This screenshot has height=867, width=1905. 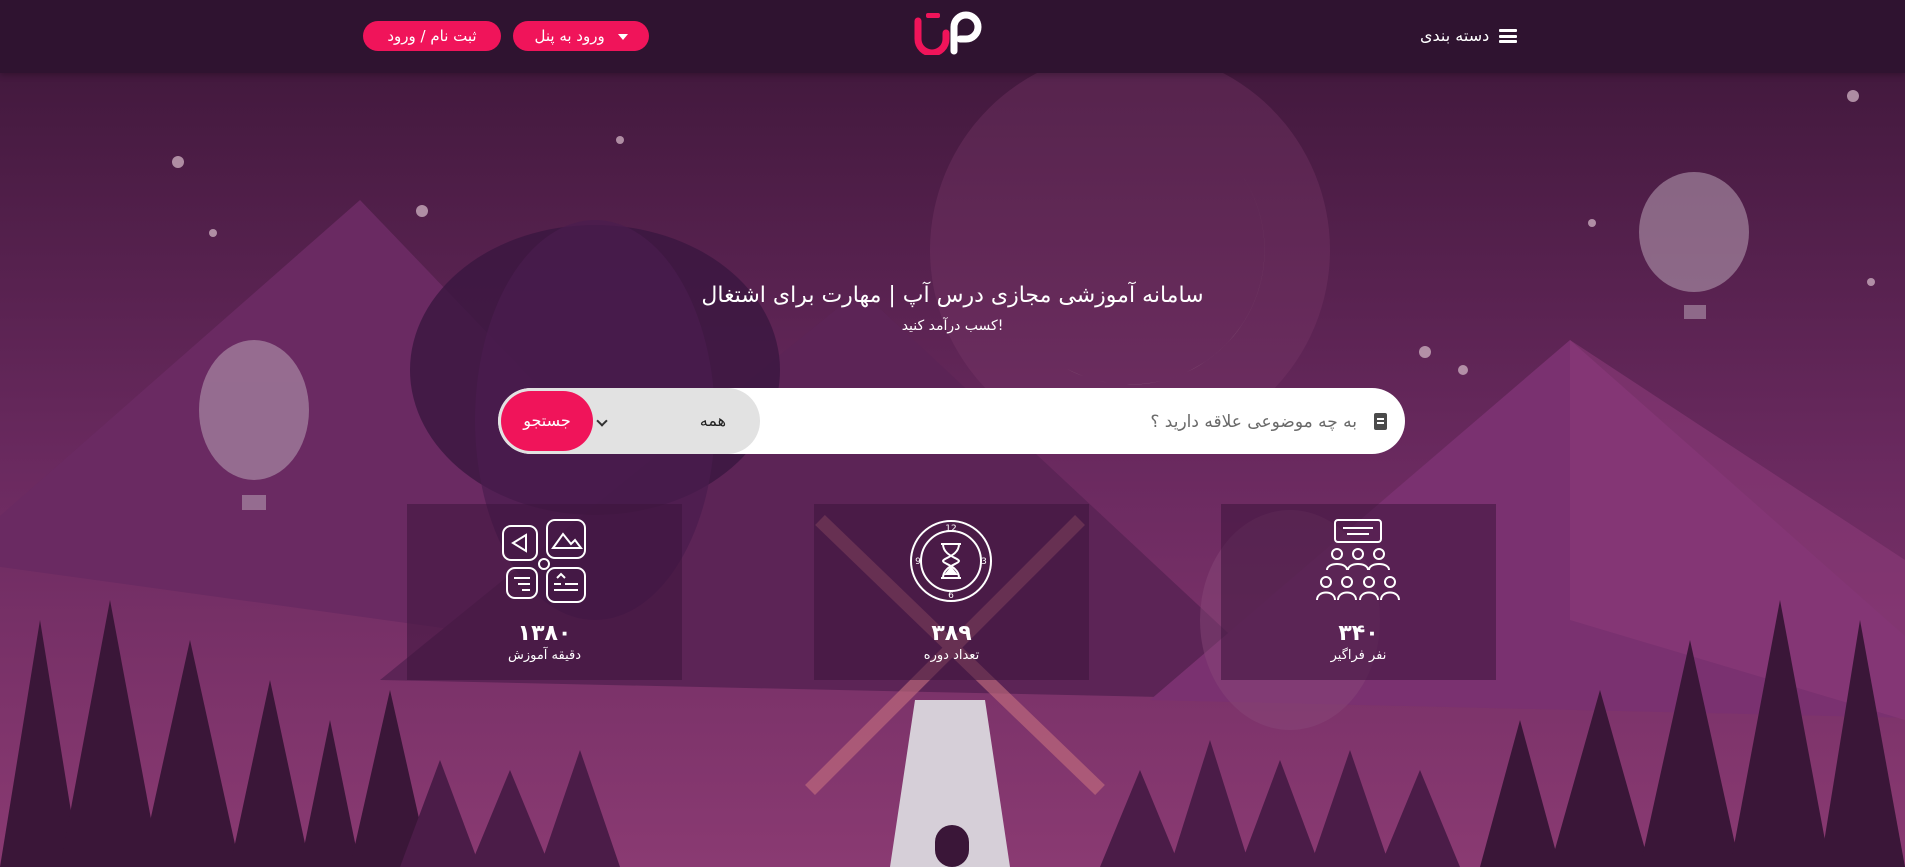 I want to click on search-input, so click(x=1077, y=421).